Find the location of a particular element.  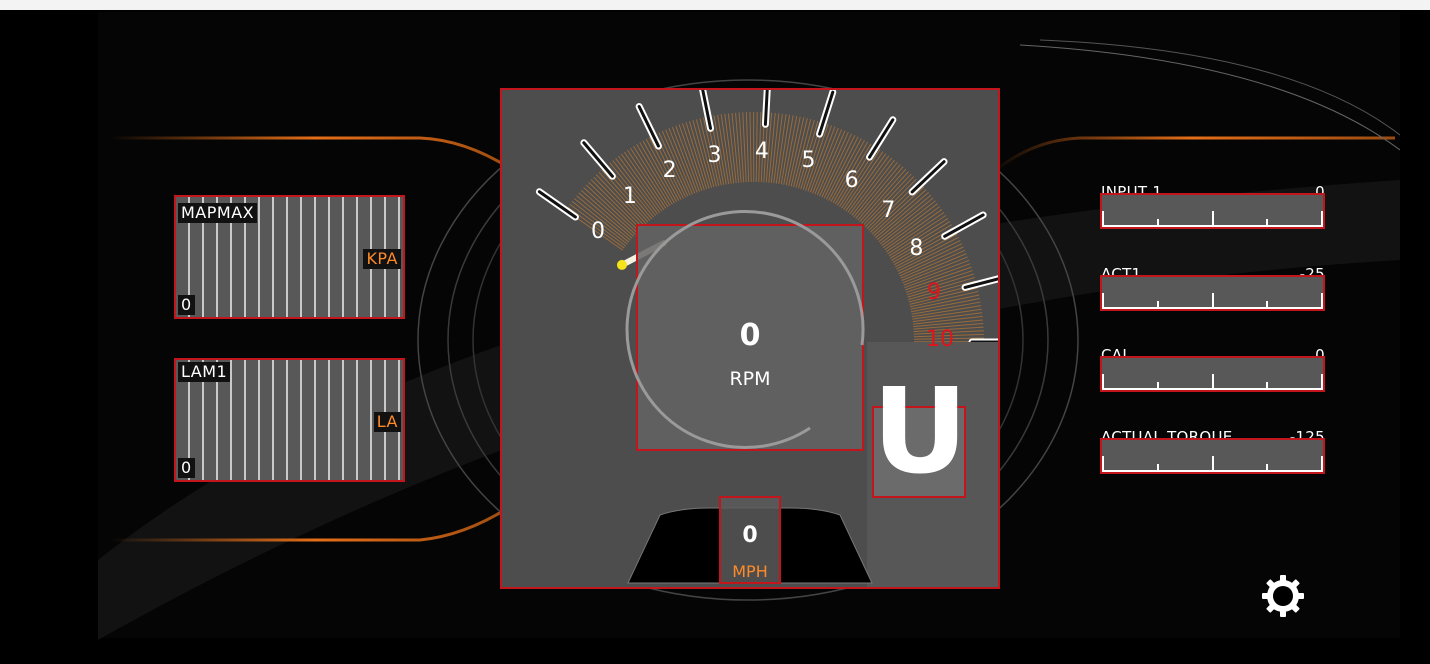

lam1-label: LAM1 is located at coordinates (204, 372).